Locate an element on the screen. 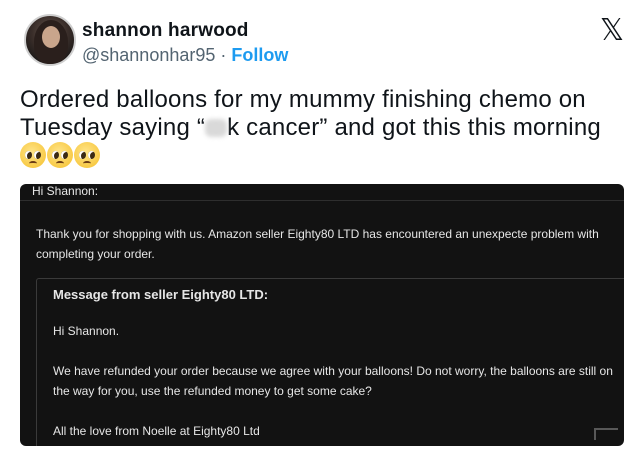  author-handle: @shannonhar95 is located at coordinates (148, 55).